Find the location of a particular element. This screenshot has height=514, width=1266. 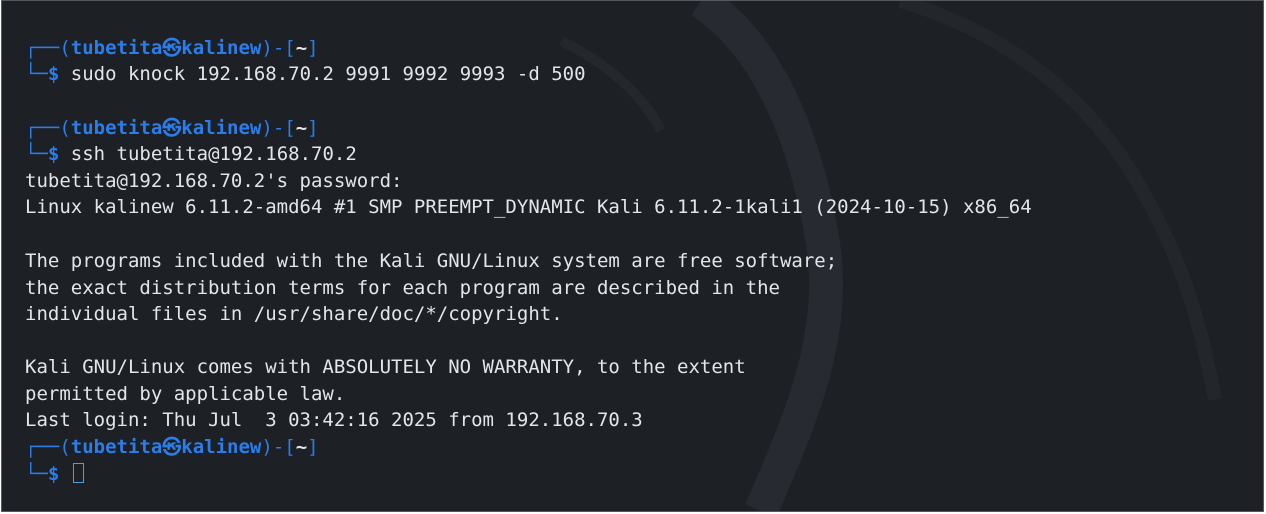

active-command-line: └─$ is located at coordinates (54, 474).